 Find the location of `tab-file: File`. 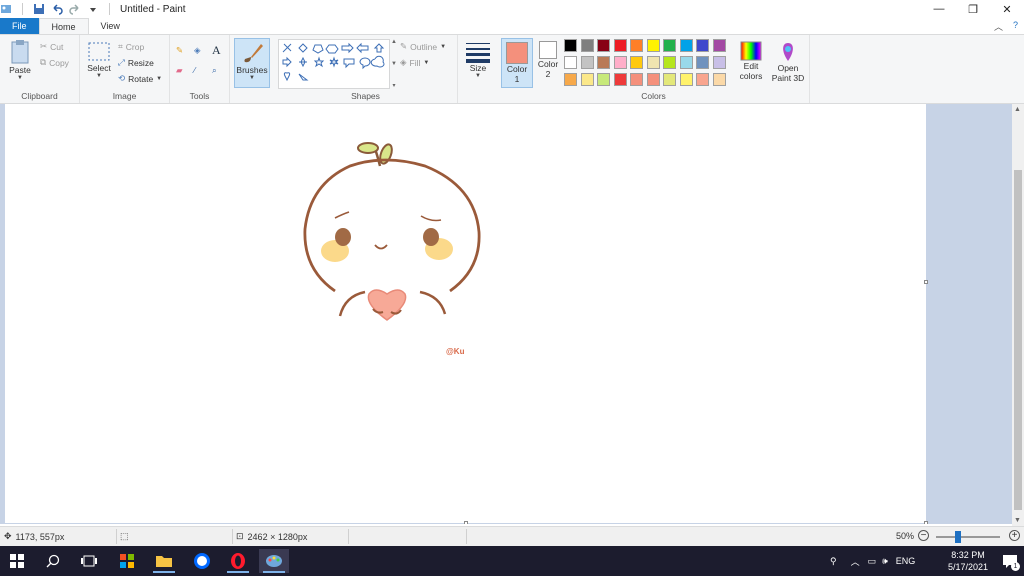

tab-file: File is located at coordinates (19, 26).